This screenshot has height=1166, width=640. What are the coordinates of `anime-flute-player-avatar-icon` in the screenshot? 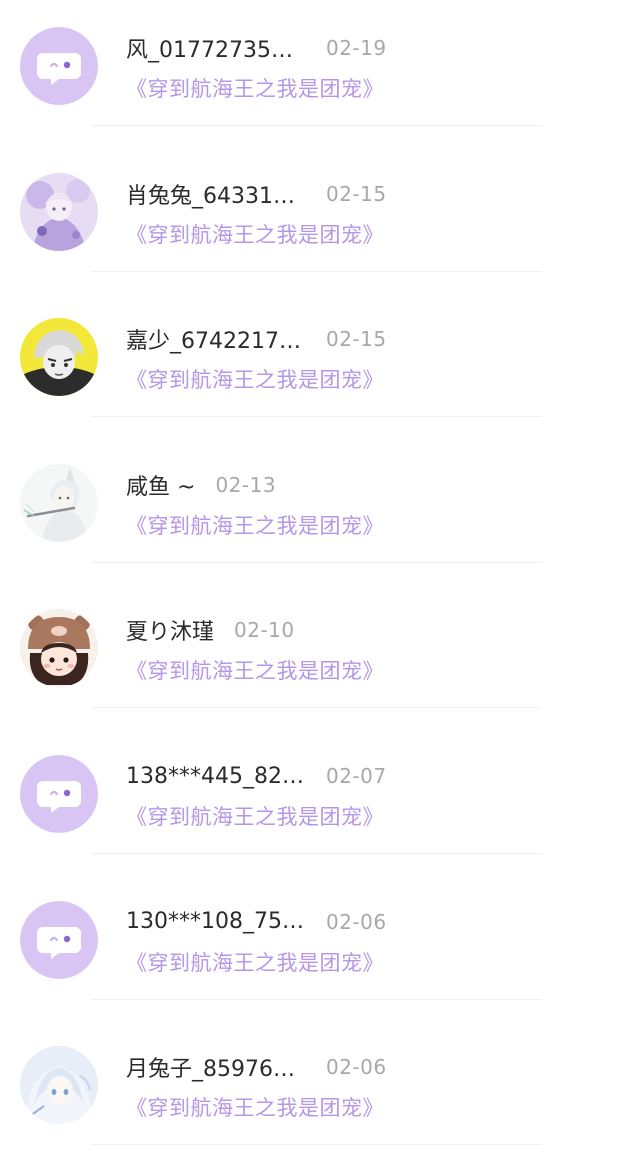 It's located at (59, 502).